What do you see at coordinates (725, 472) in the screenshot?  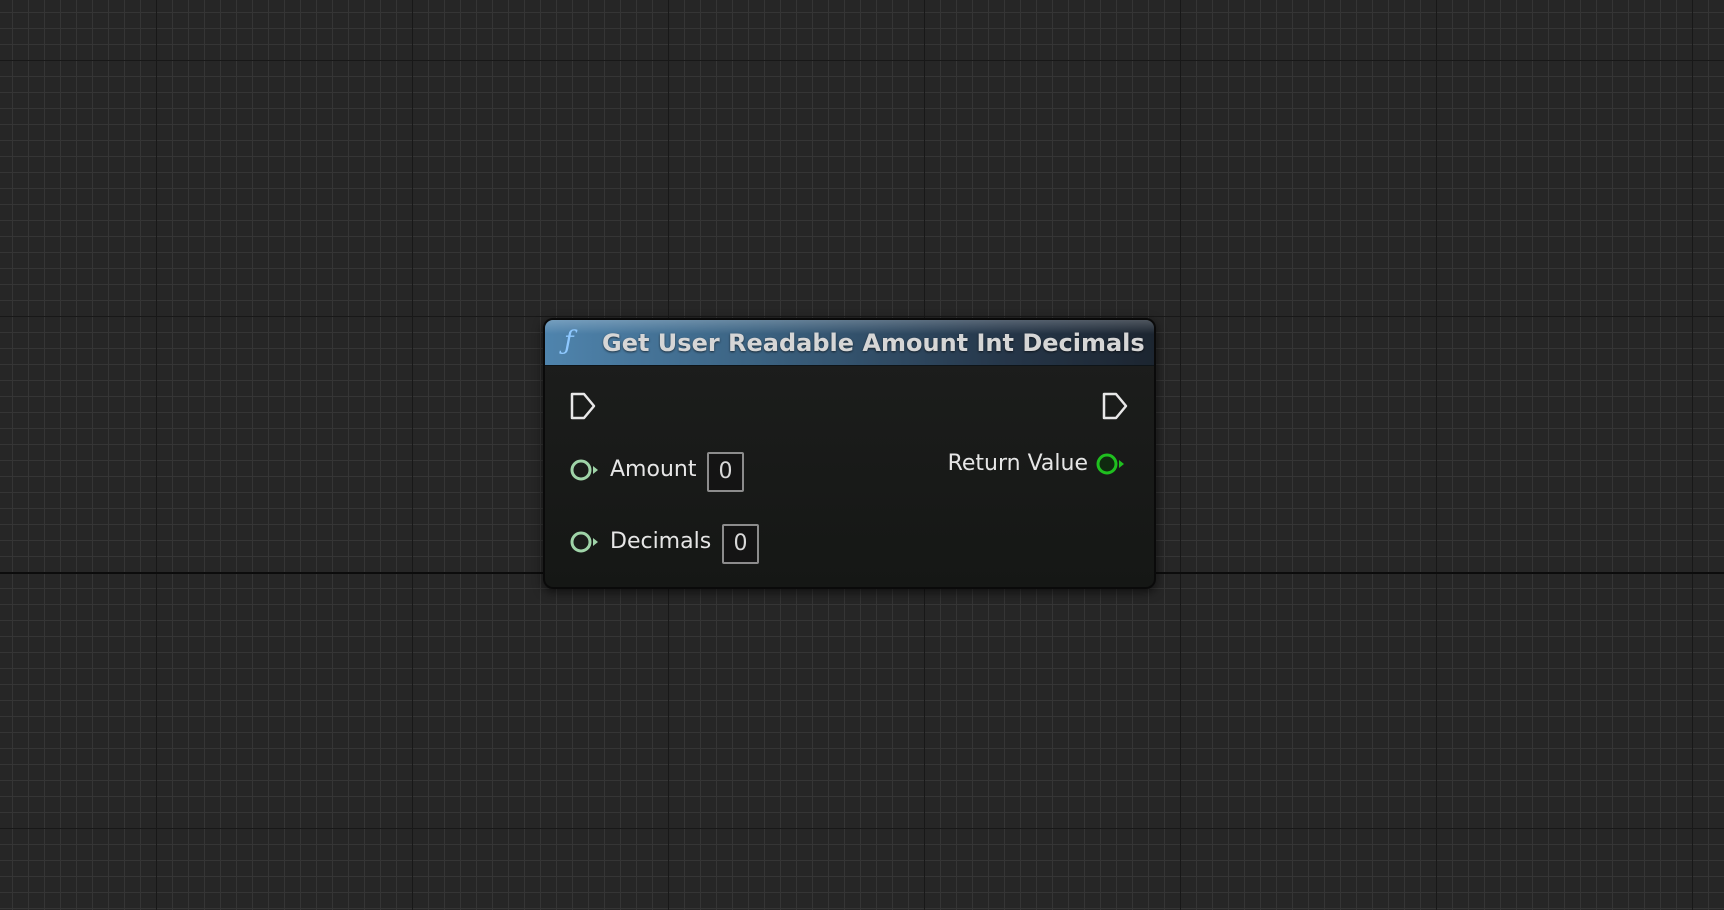 I see `amount-value-input: 0` at bounding box center [725, 472].